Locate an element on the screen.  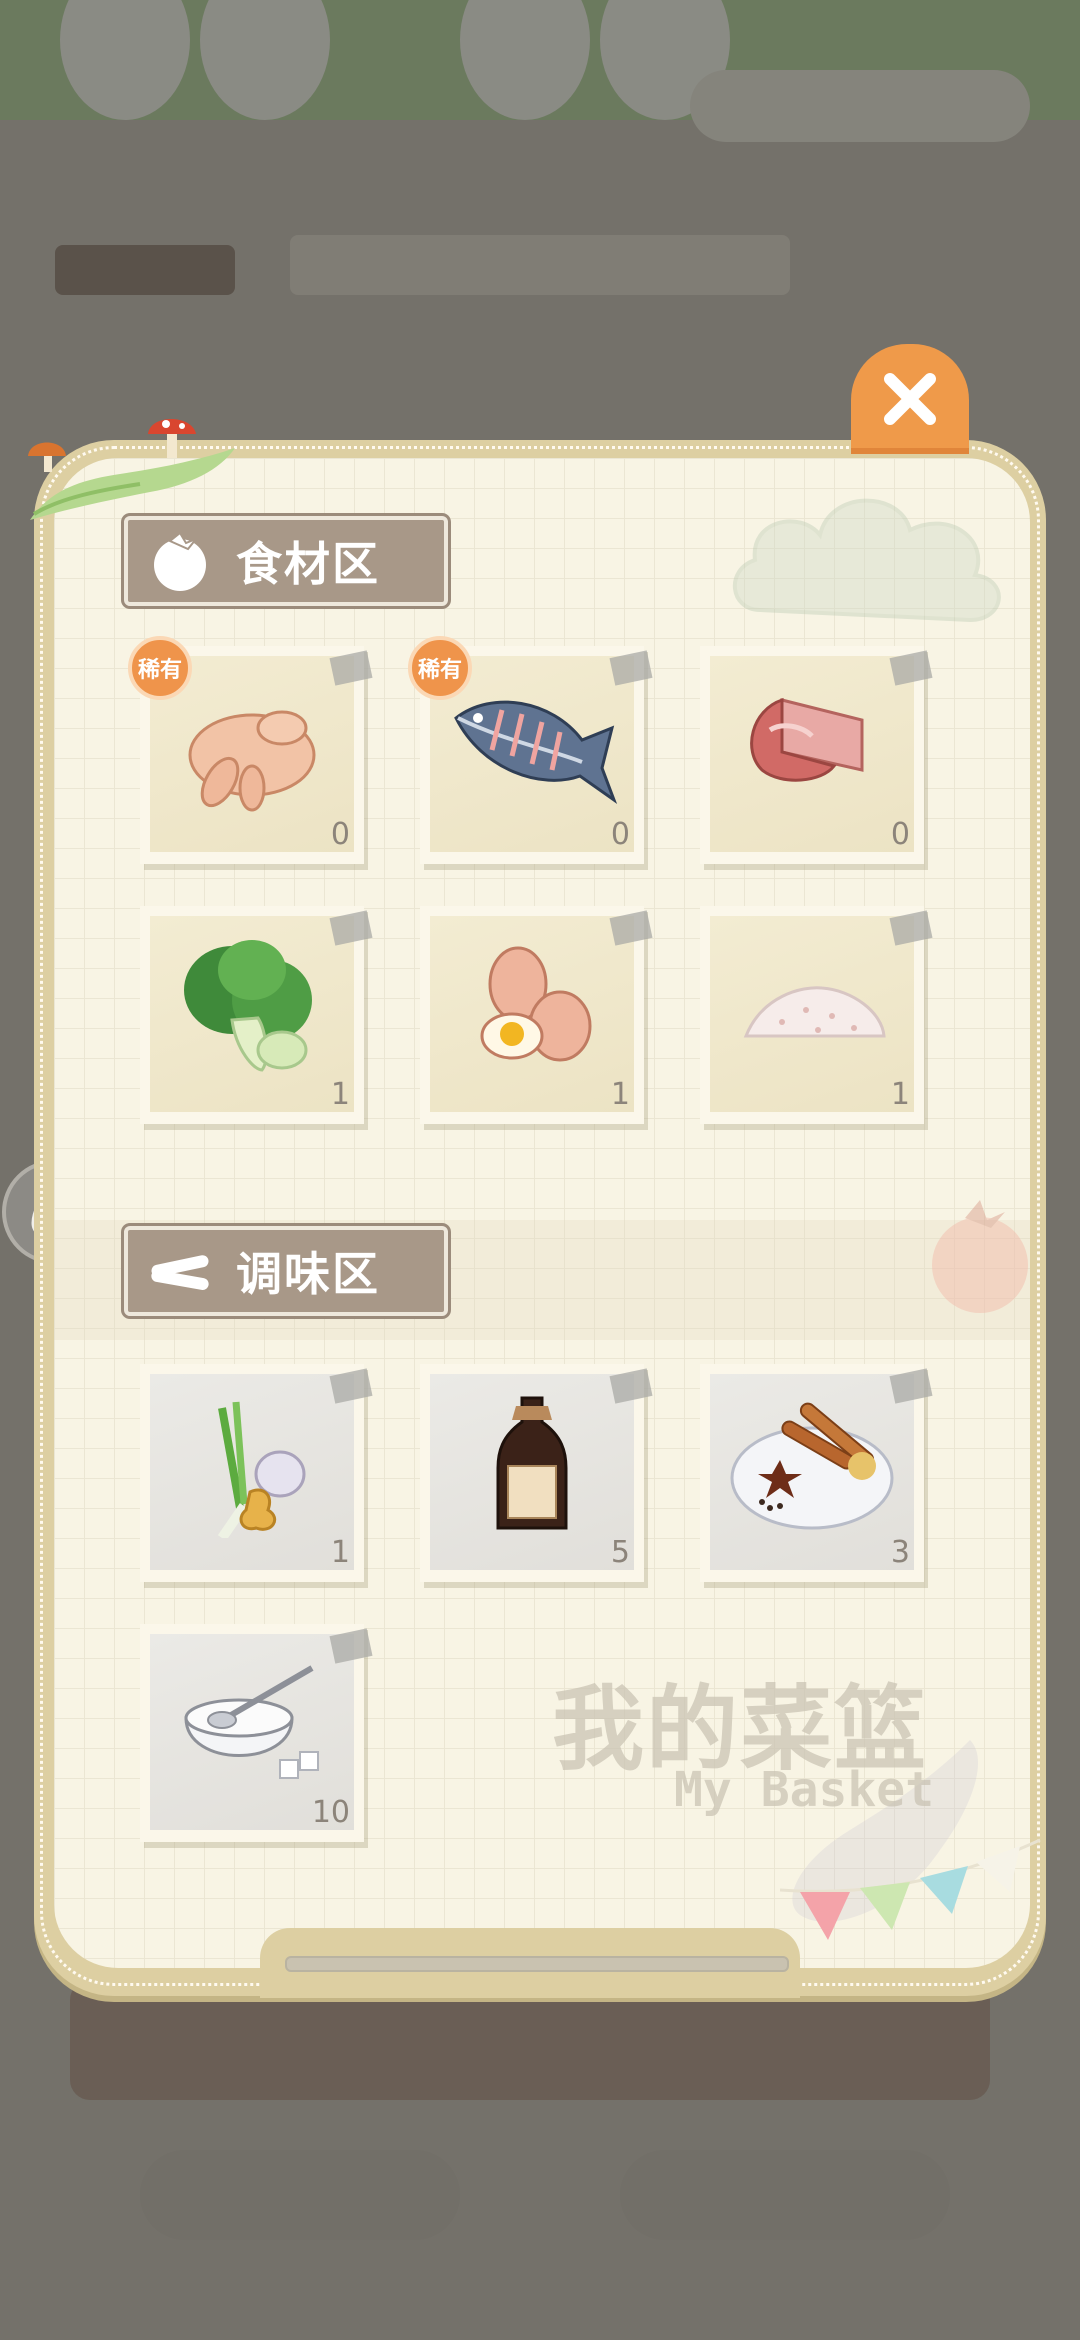
eggs-icon is located at coordinates (536, 1004).